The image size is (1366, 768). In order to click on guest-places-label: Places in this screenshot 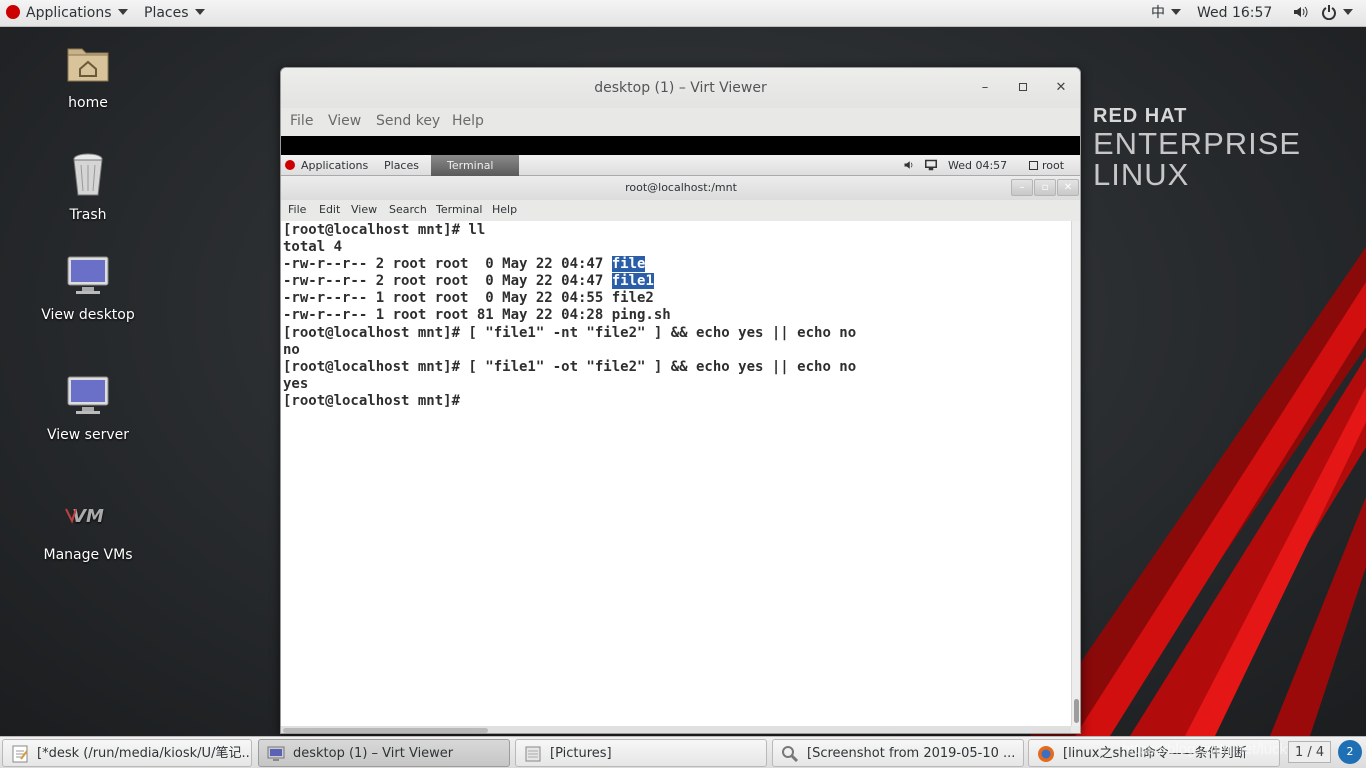, I will do `click(401, 165)`.